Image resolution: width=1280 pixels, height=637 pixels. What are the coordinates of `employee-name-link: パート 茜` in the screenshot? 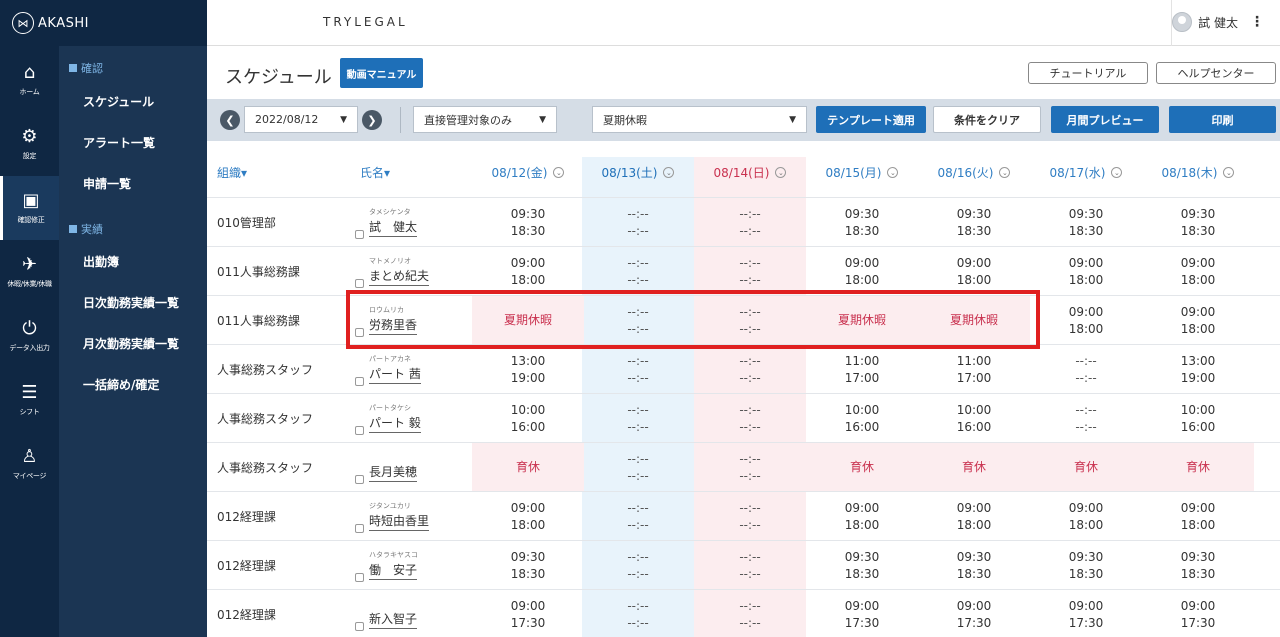 It's located at (395, 374).